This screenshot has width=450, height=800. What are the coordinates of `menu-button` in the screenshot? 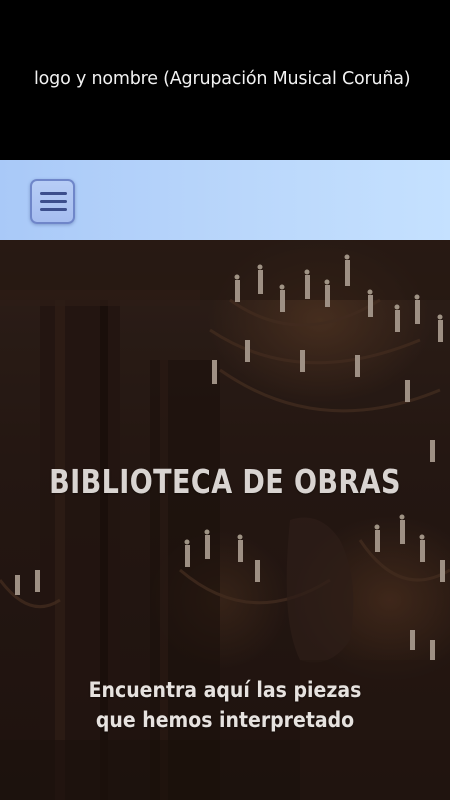 It's located at (52, 201).